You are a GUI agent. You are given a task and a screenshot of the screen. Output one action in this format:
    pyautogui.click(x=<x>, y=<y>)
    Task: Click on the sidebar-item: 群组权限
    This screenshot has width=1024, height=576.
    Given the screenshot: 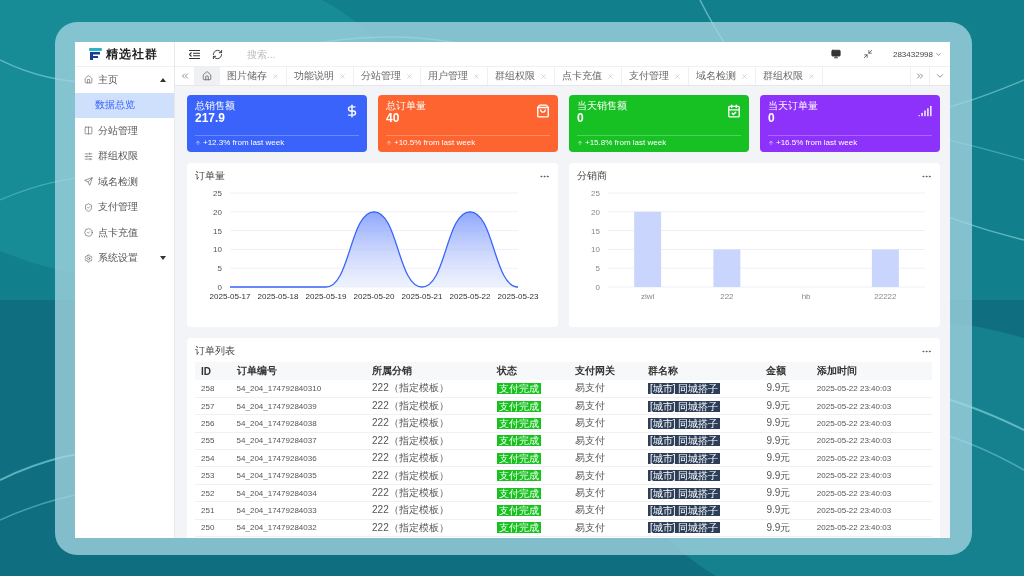 What is the action you would take?
    pyautogui.click(x=124, y=156)
    